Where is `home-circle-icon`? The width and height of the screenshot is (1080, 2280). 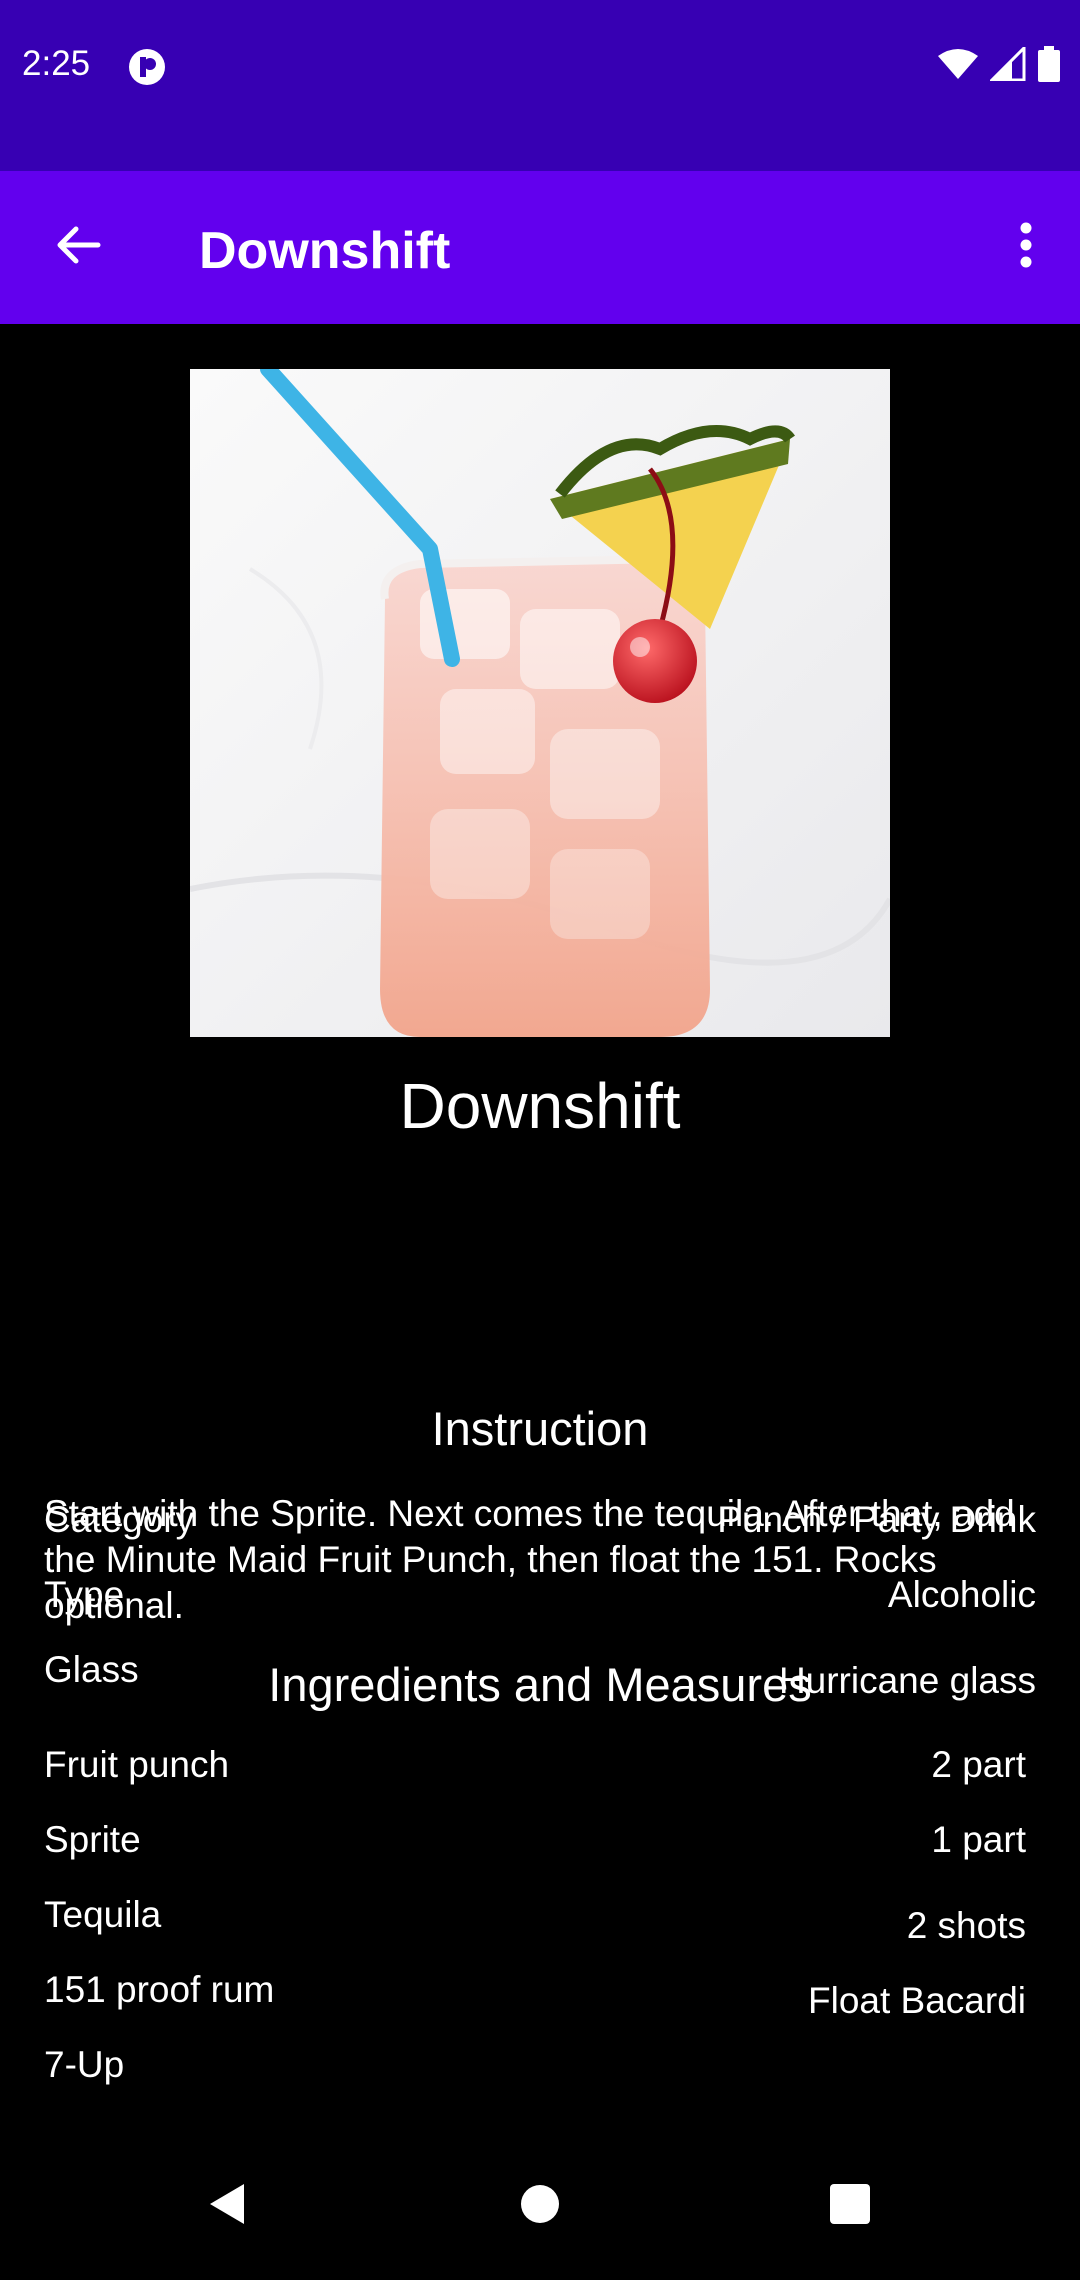
home-circle-icon is located at coordinates (540, 2206).